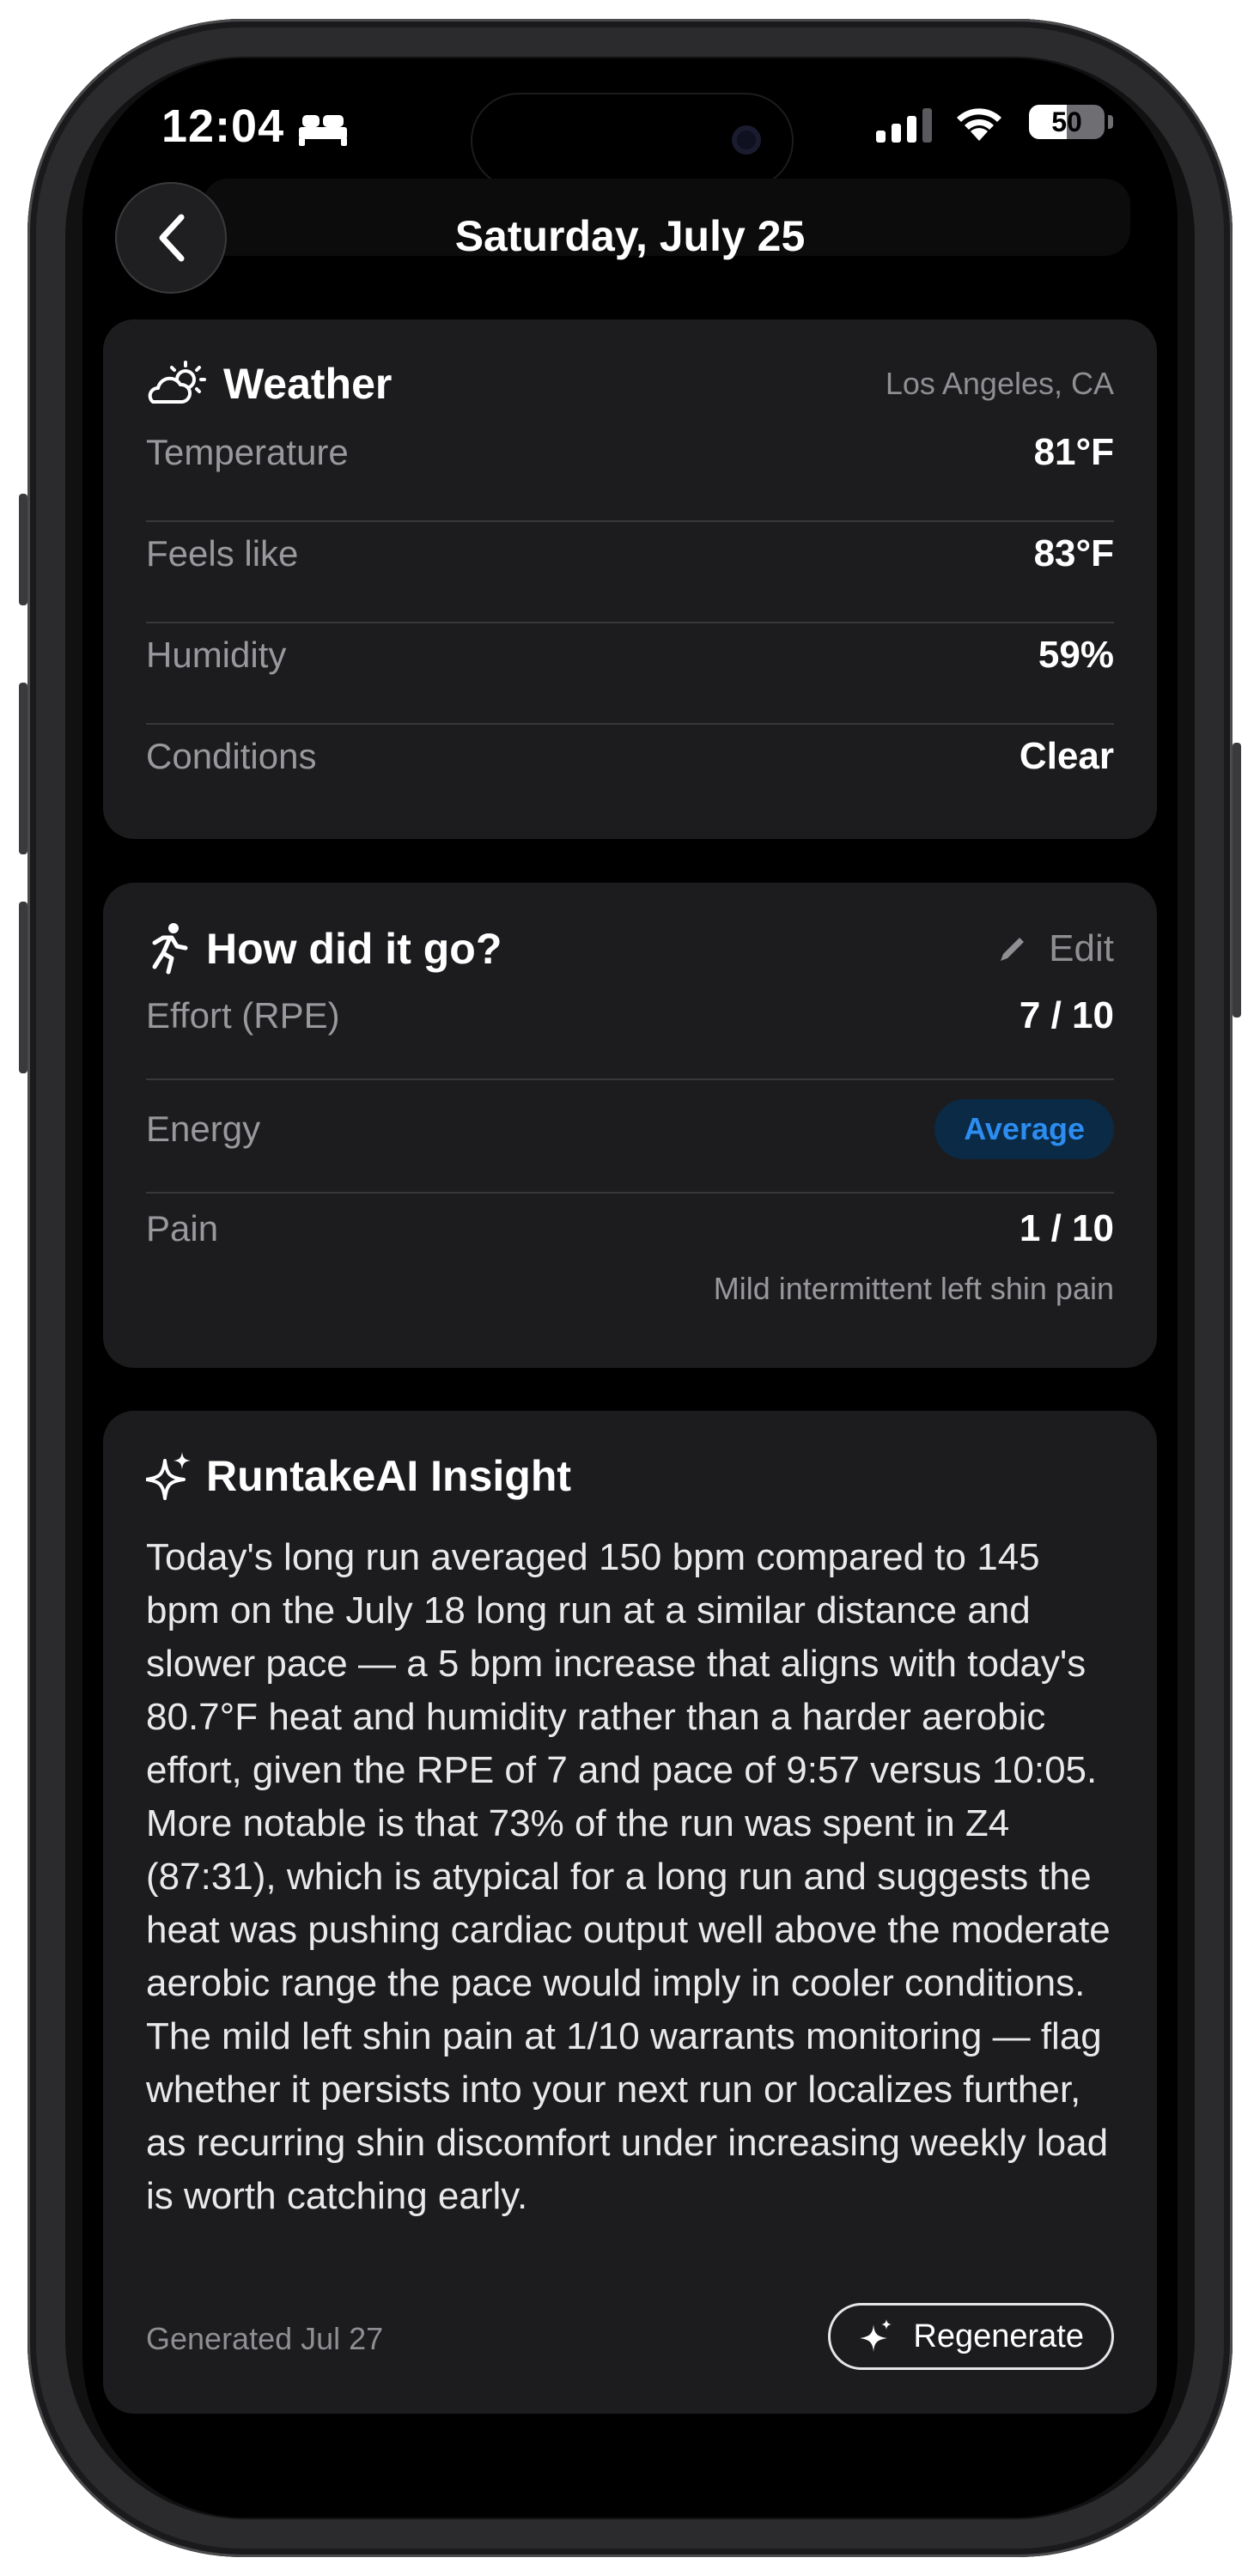 This screenshot has height=2576, width=1260. Describe the element at coordinates (914, 1288) in the screenshot. I see `pain-note: Mild intermittent left shin pain` at that location.